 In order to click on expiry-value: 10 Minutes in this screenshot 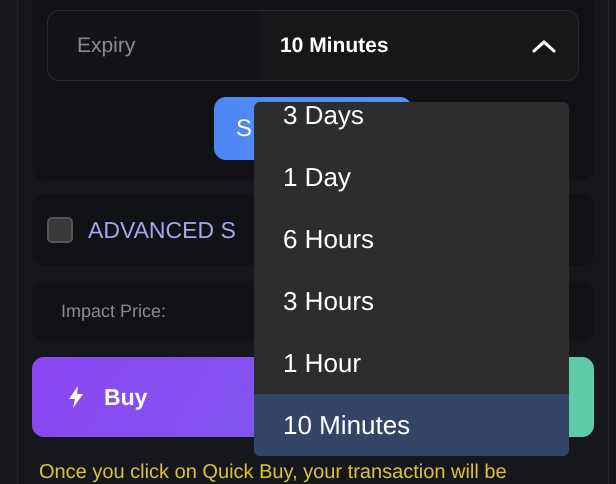, I will do `click(334, 46)`.